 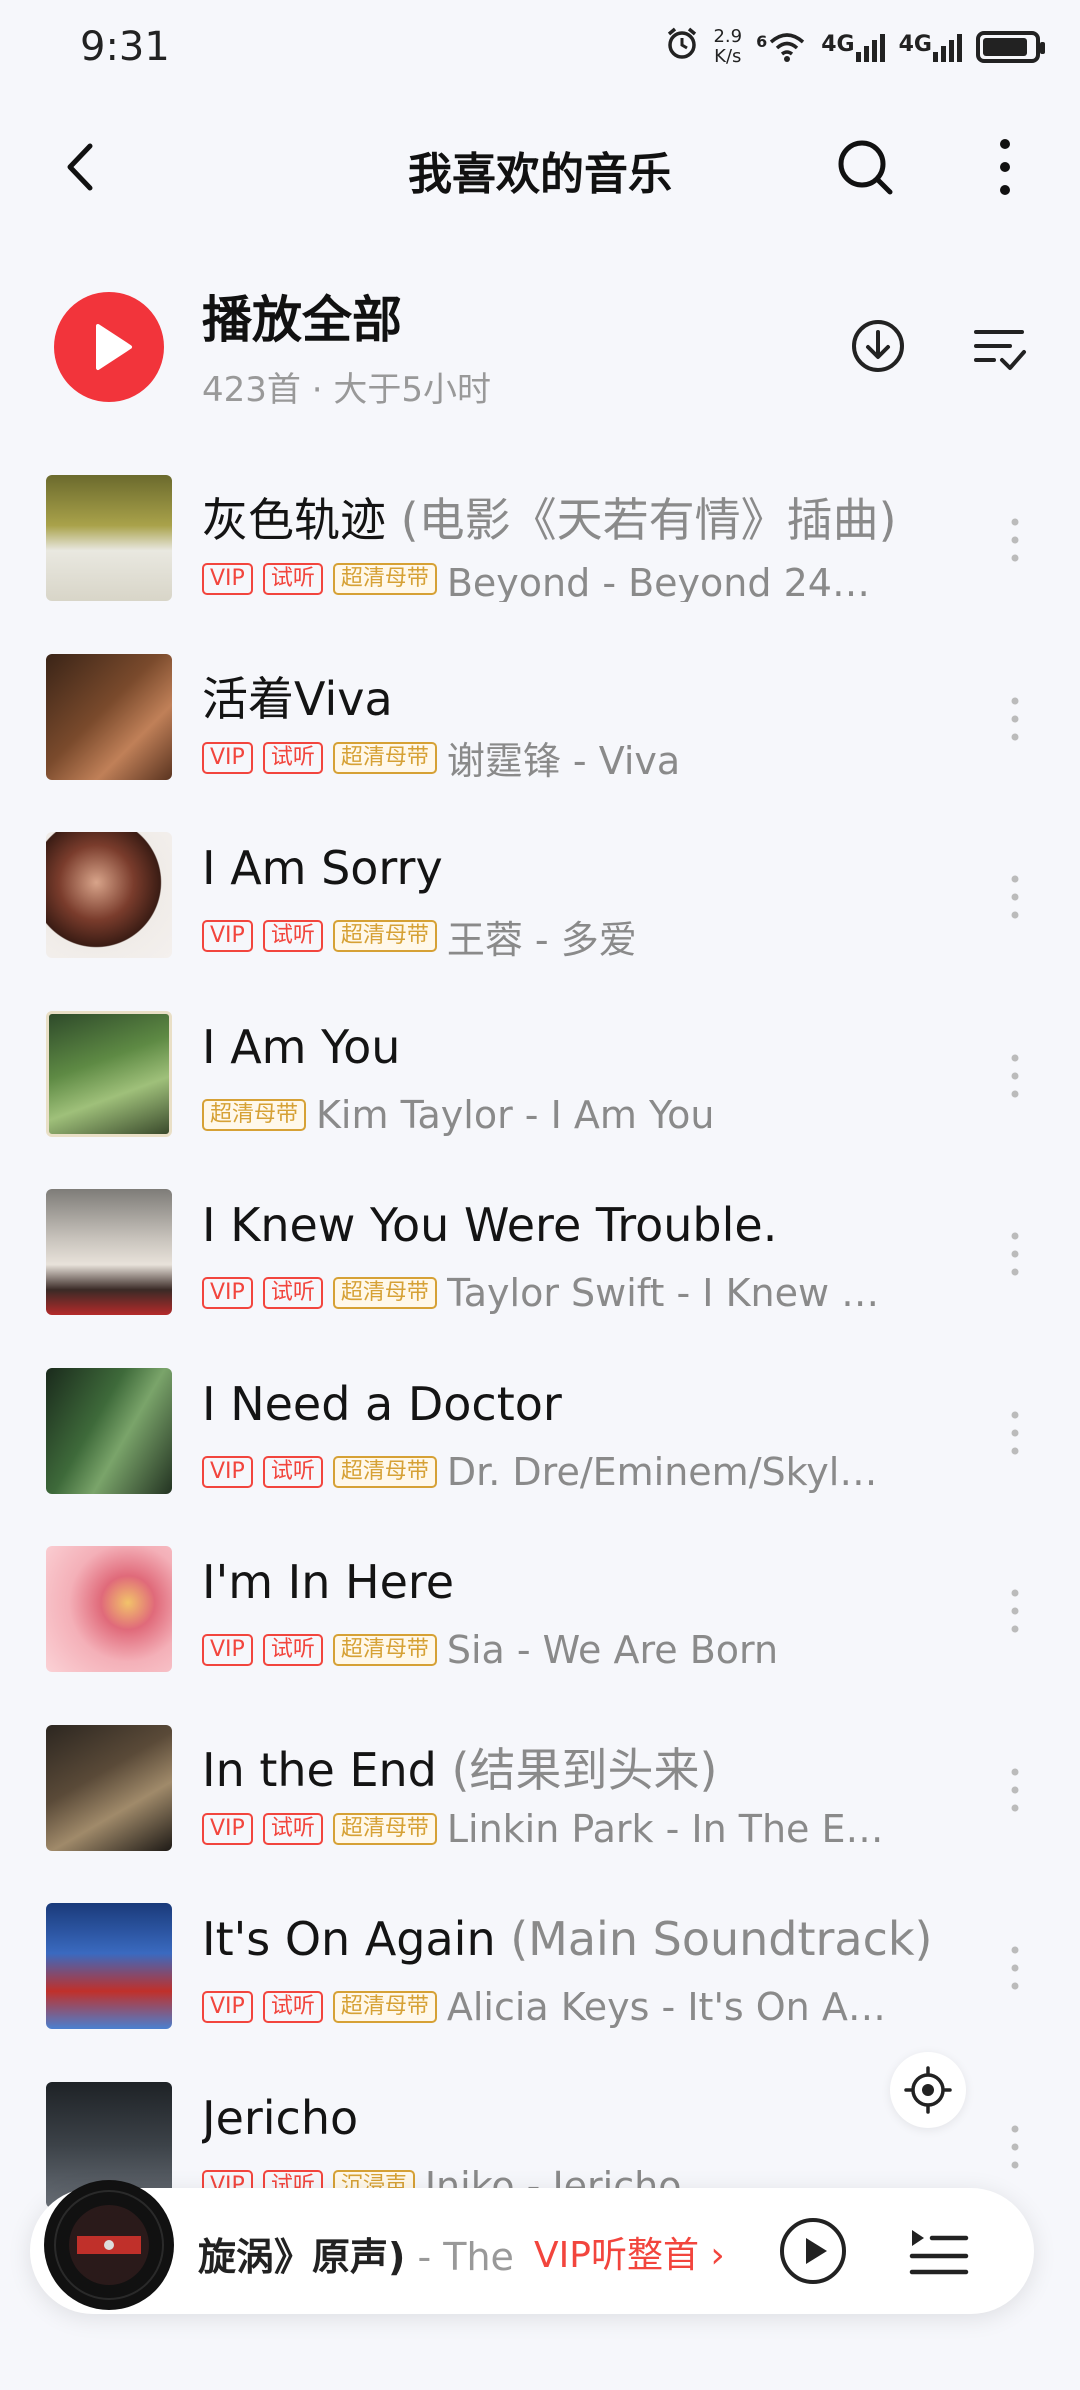 I want to click on multi-select-icon, so click(x=1000, y=350).